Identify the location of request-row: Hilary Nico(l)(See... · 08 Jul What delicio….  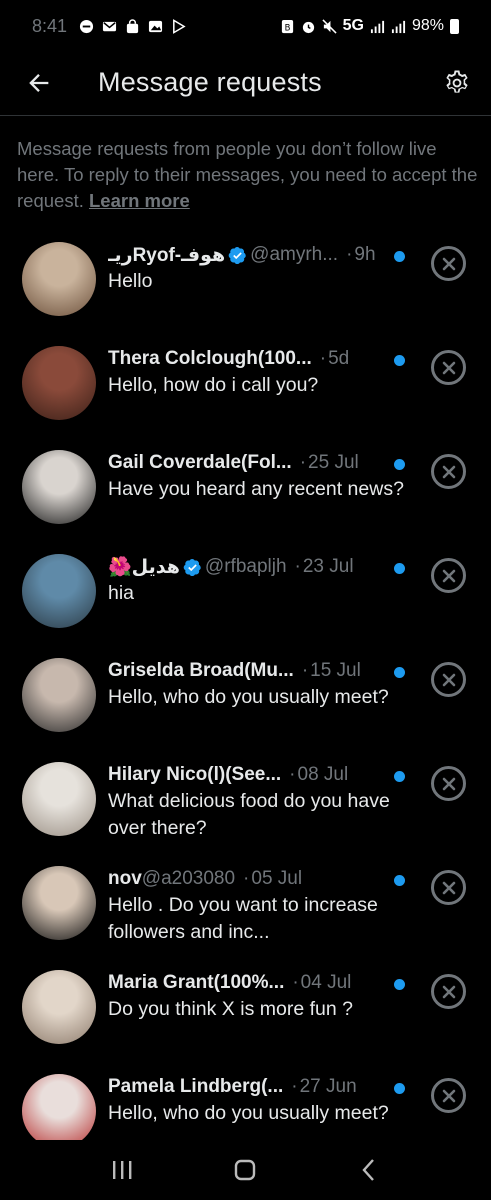
(245, 804).